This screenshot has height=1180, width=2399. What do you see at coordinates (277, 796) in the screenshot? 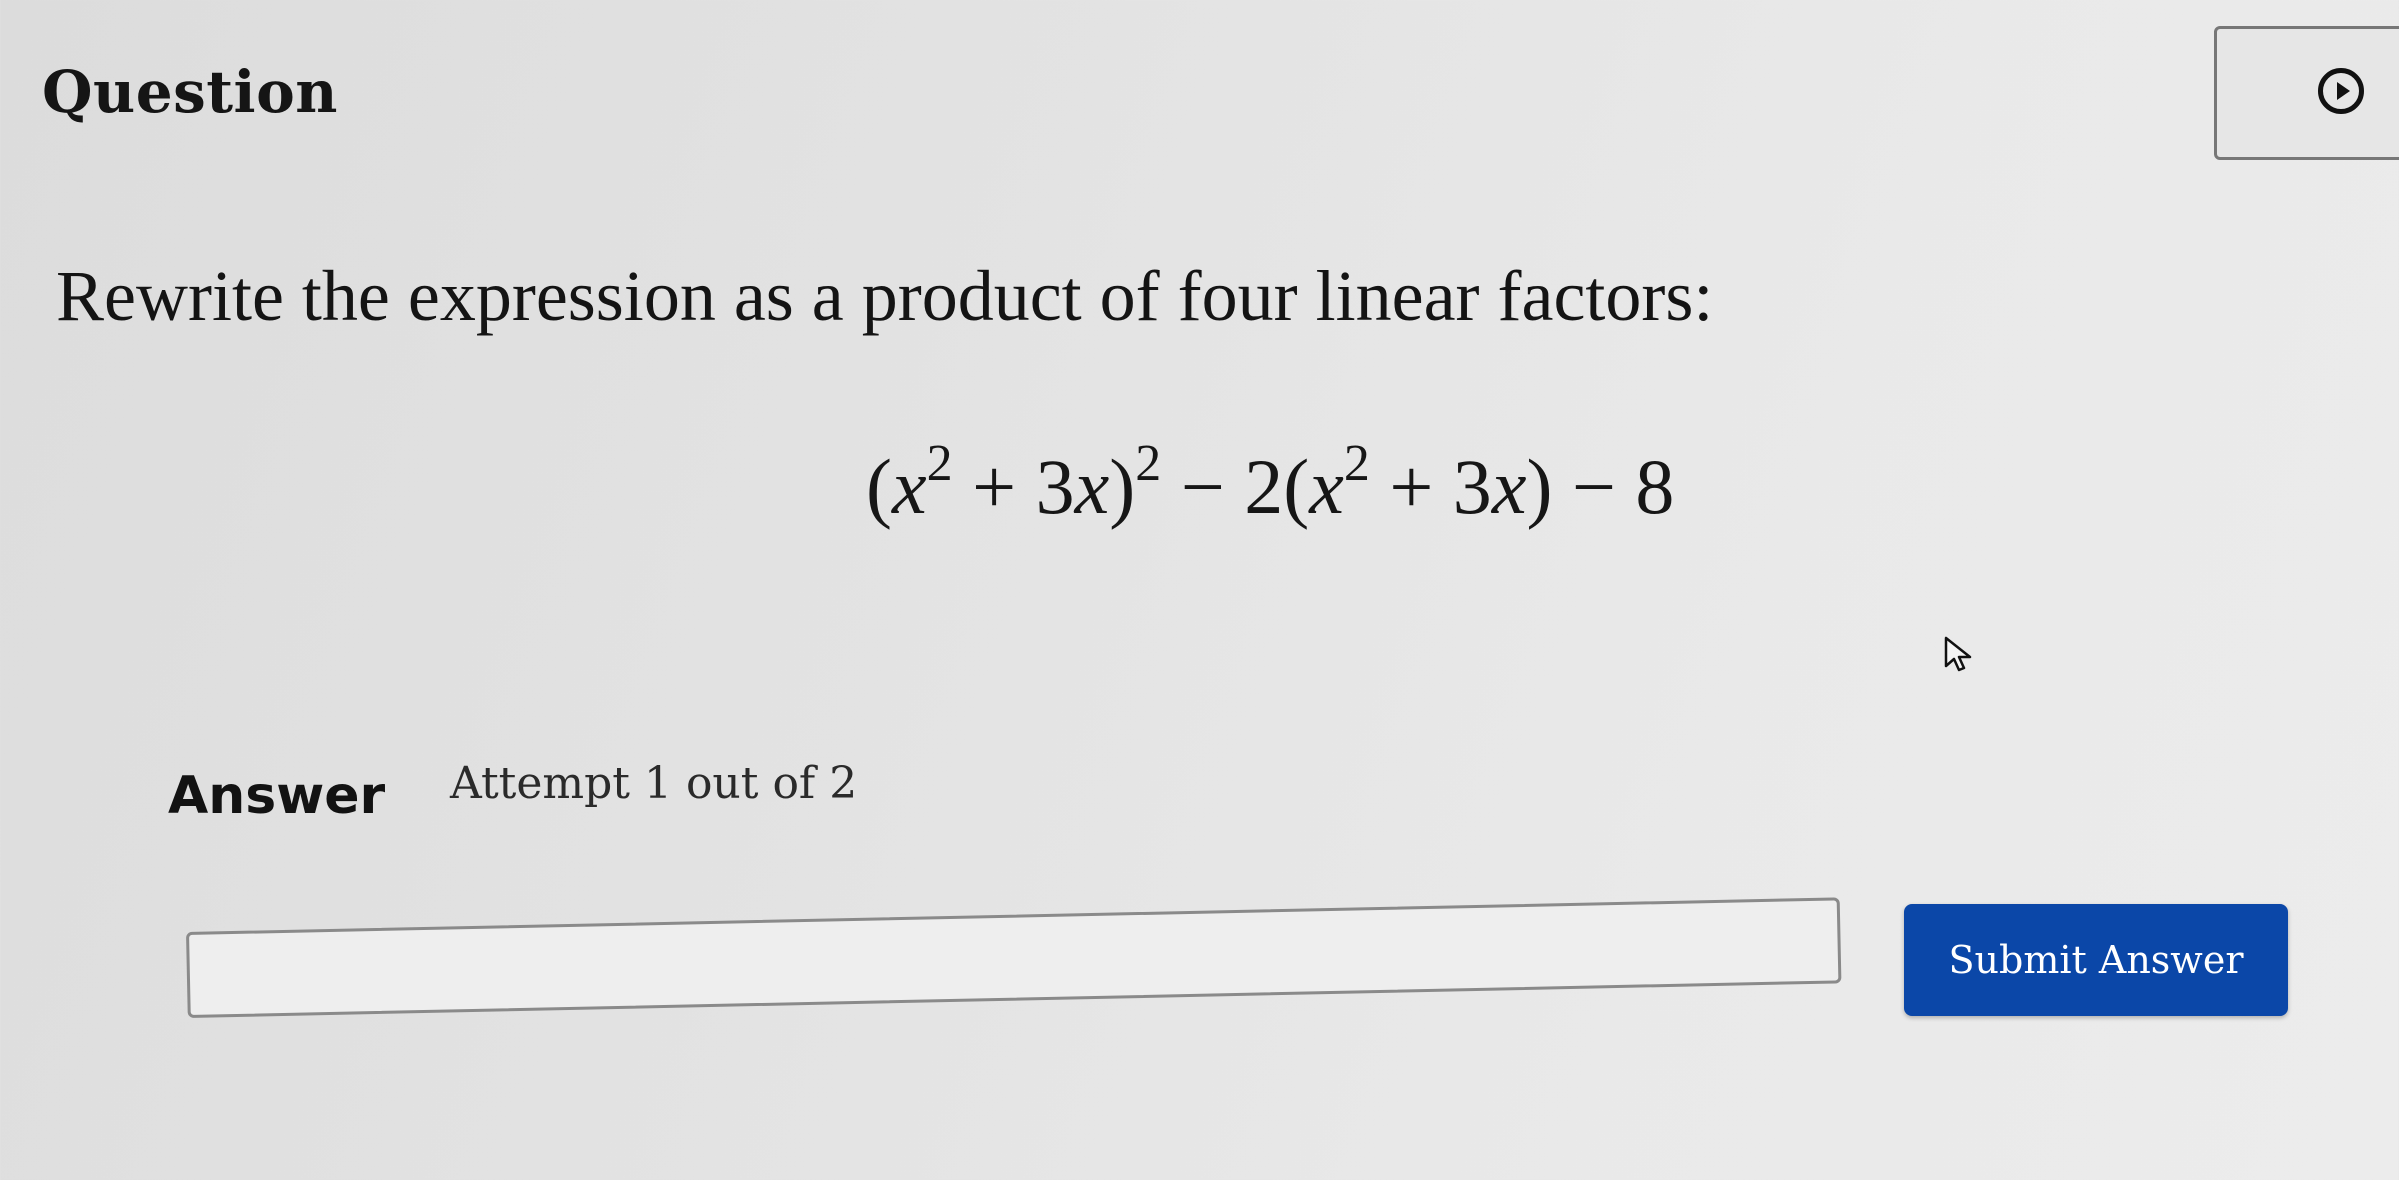
I see `answer-label: Answer` at bounding box center [277, 796].